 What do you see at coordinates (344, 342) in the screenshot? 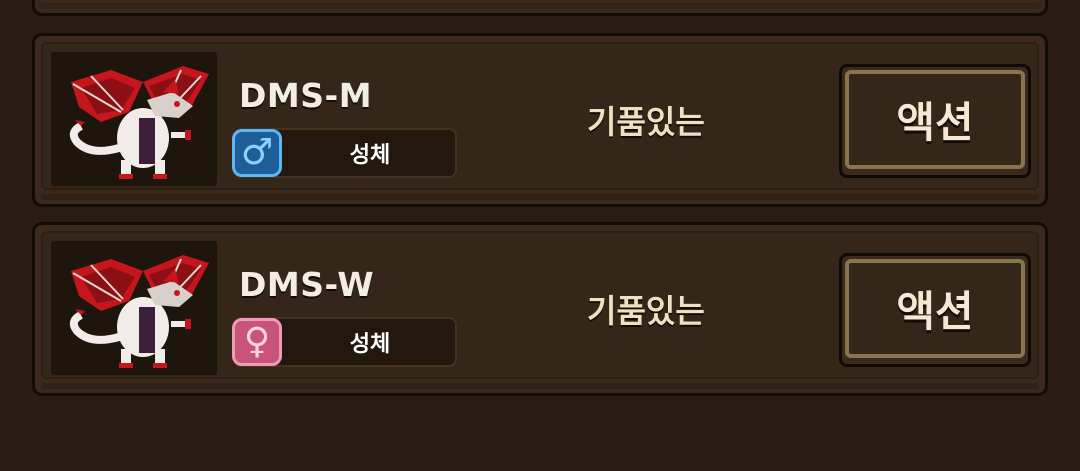
I see `growth-stage-bar: ♀ 성체` at bounding box center [344, 342].